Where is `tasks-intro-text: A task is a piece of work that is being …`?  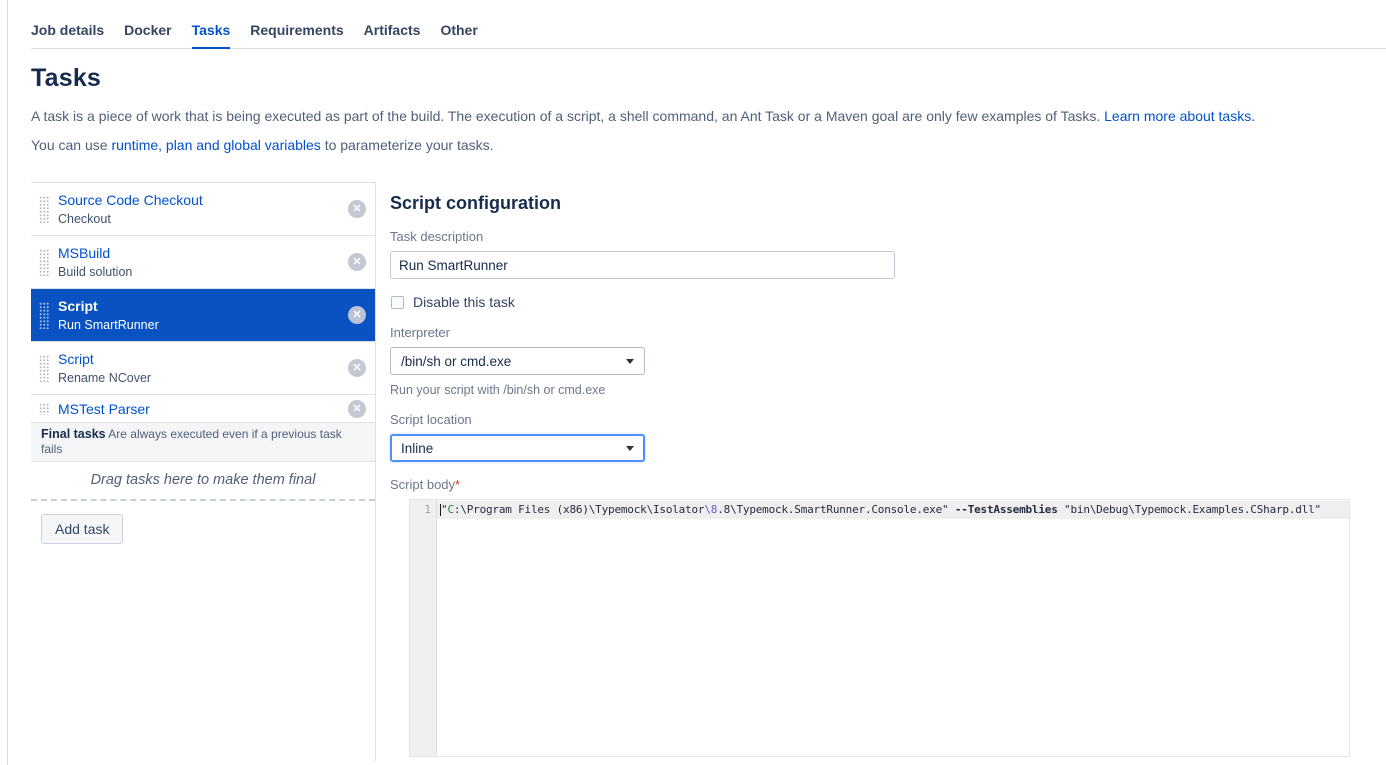
tasks-intro-text: A task is a piece of work that is being … is located at coordinates (693, 116).